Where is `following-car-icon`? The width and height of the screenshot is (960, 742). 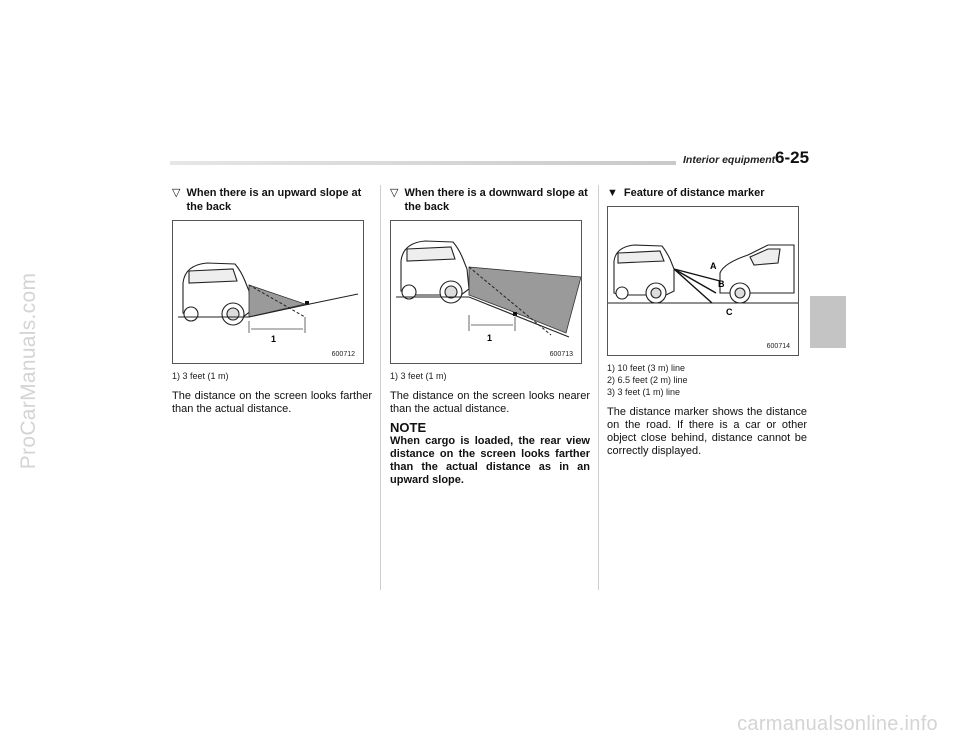
following-car-icon is located at coordinates (757, 274).